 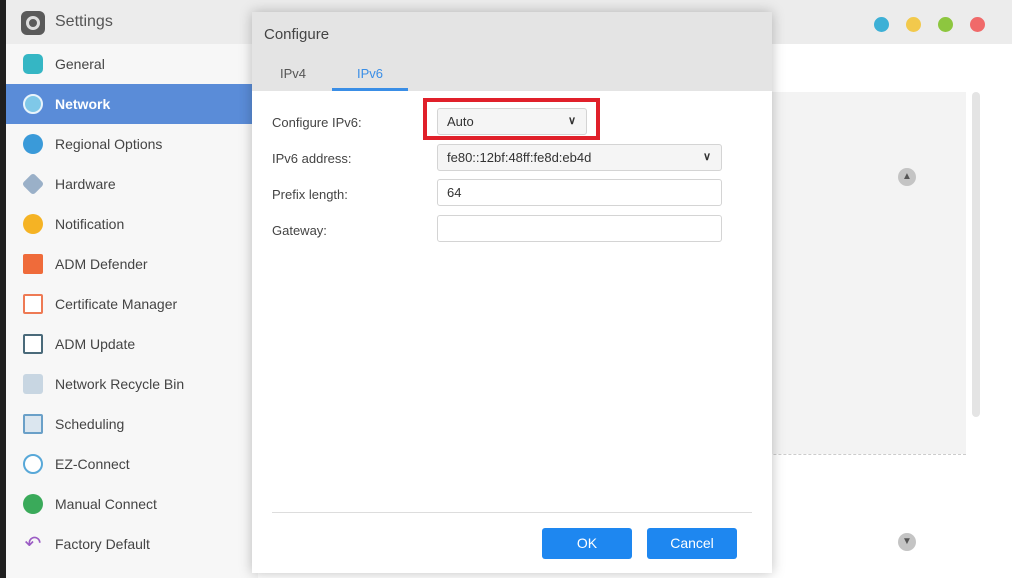 I want to click on sidebar-item-label: ADM Defender, so click(x=101, y=264).